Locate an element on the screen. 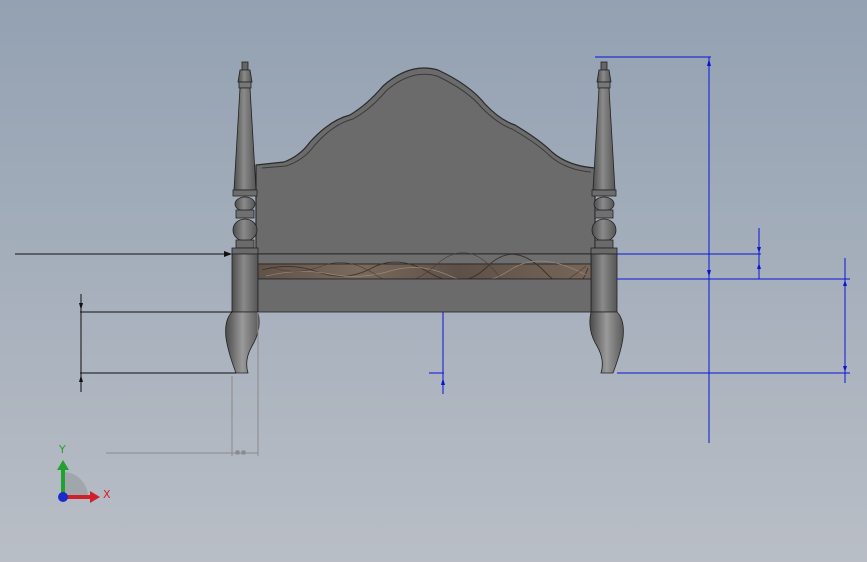  axis-label-x: X is located at coordinates (107, 494).